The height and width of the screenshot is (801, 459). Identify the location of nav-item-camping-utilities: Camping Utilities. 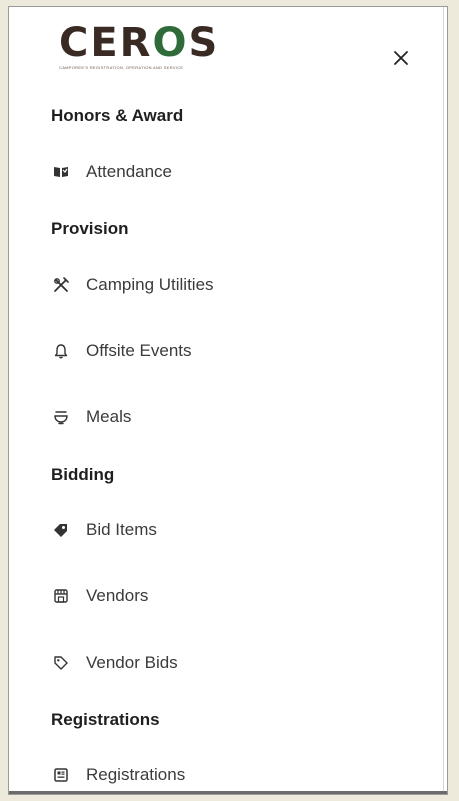
(229, 285).